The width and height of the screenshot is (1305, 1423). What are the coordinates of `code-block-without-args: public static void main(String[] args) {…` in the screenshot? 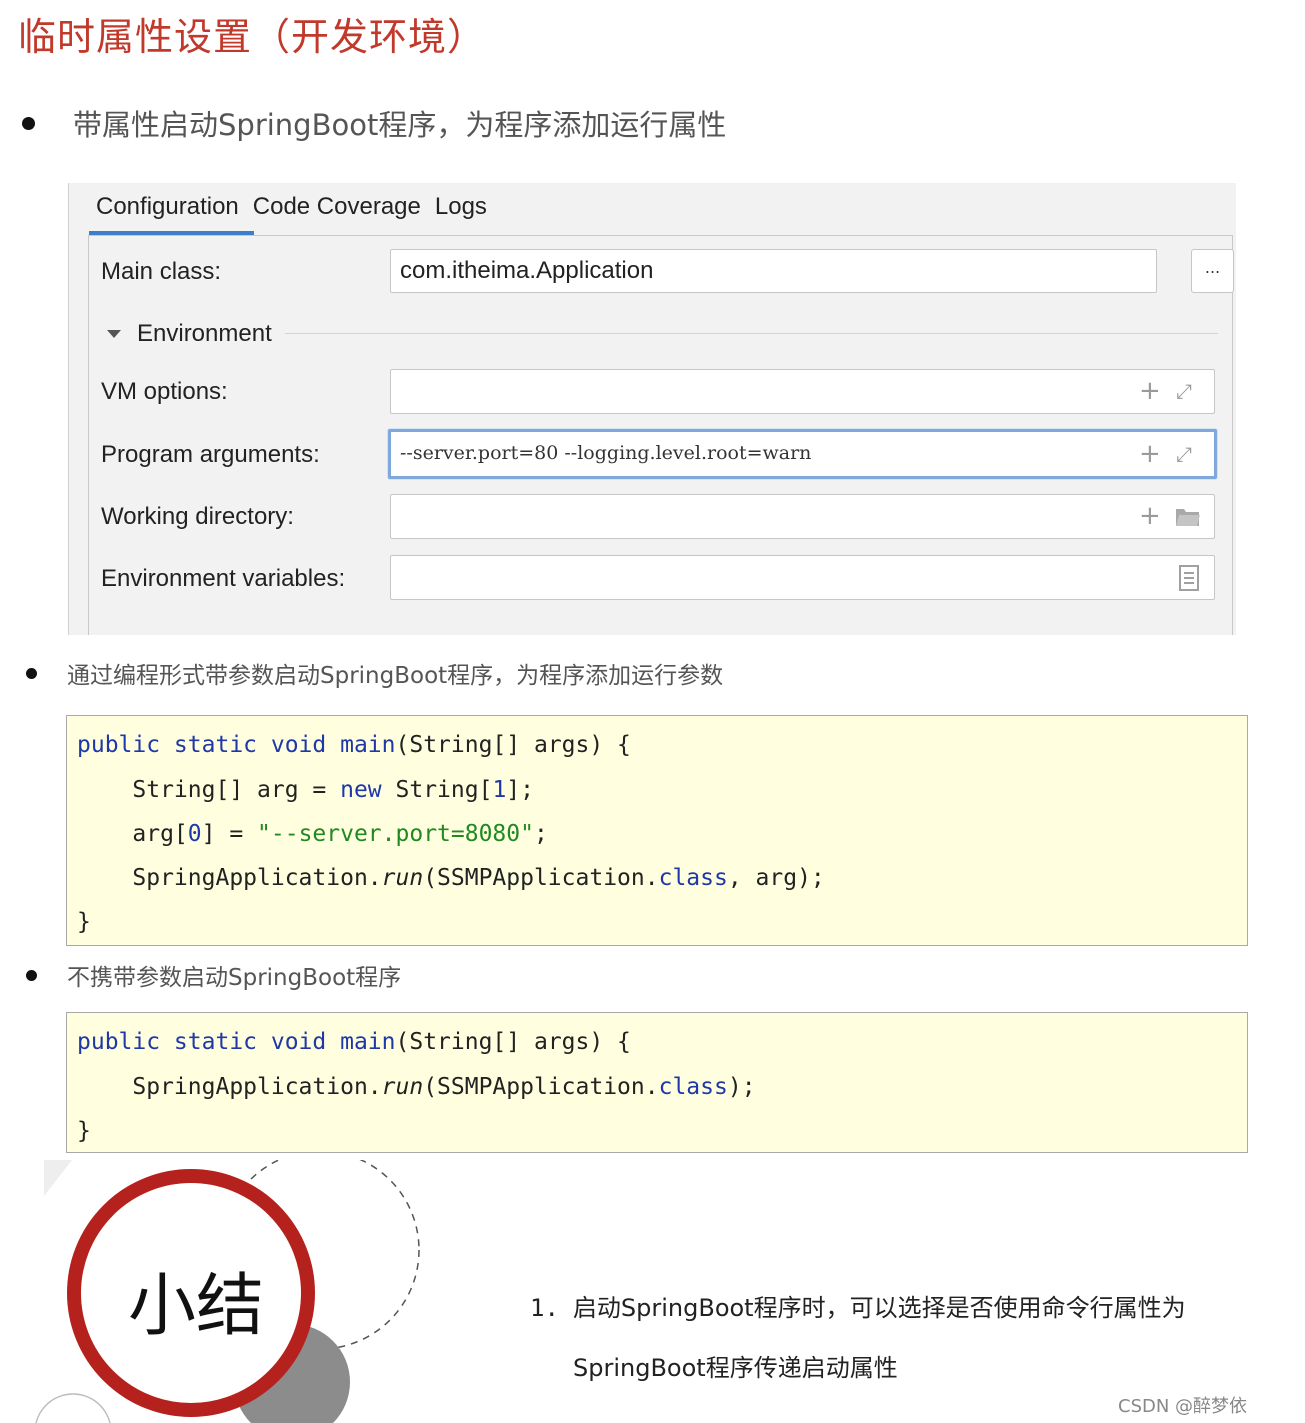 It's located at (657, 1082).